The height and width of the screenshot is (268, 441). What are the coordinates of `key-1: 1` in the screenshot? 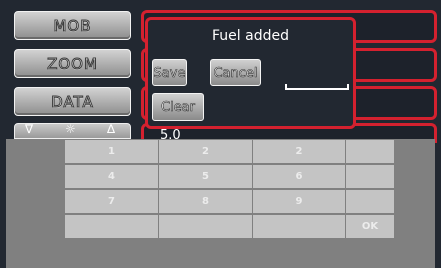 It's located at (111, 151).